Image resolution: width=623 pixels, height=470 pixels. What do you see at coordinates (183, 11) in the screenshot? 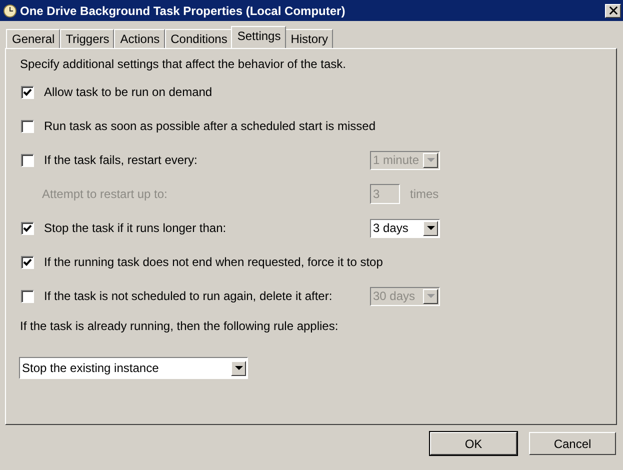
I see `window-title: One Drive Background Task Properties (Local Computer)` at bounding box center [183, 11].